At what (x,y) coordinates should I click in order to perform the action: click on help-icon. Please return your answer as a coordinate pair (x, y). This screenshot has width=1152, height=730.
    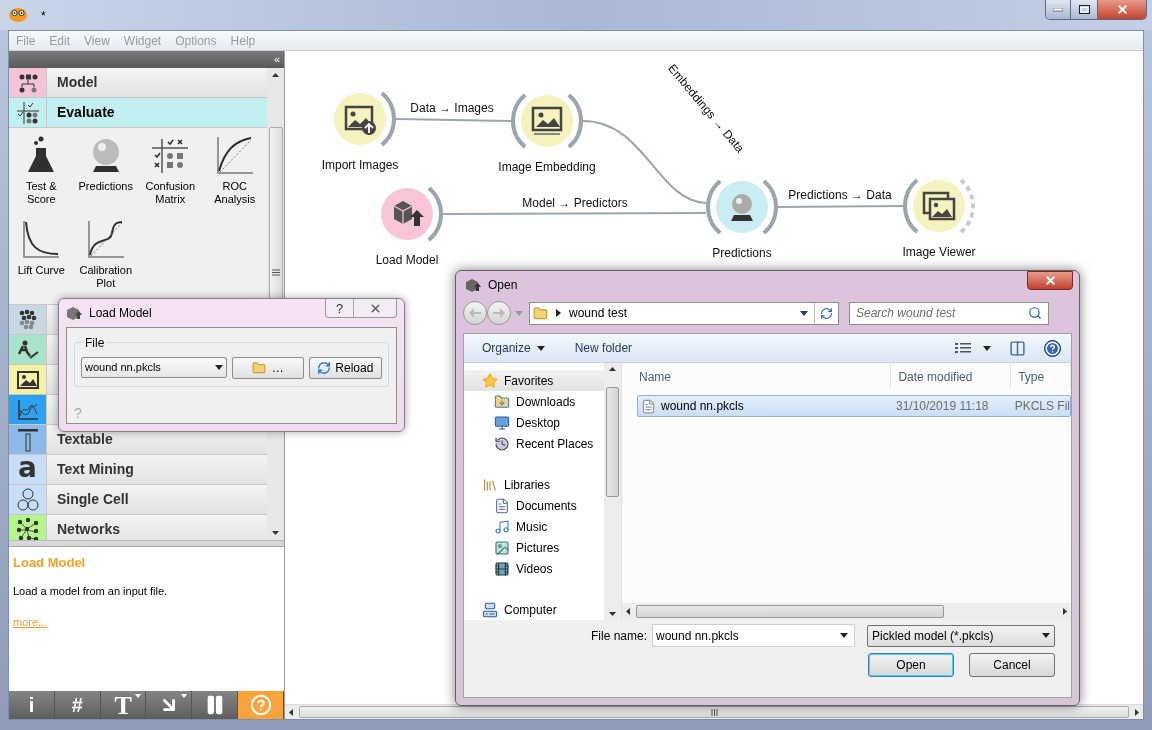
    Looking at the image, I should click on (1052, 348).